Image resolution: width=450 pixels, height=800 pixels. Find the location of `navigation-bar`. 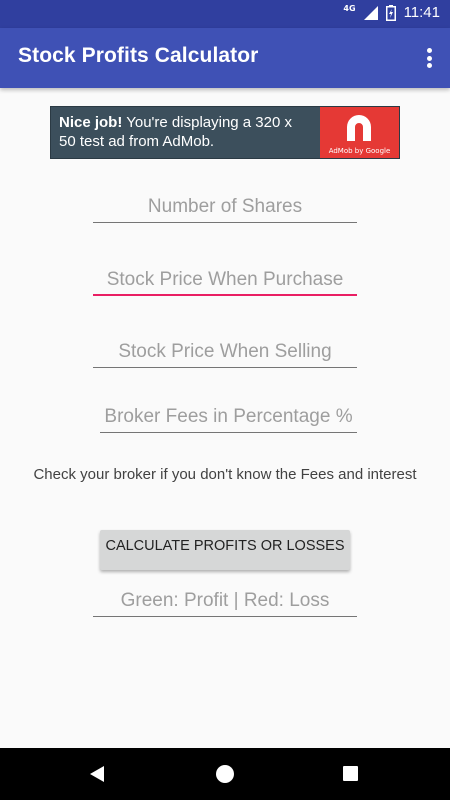

navigation-bar is located at coordinates (225, 774).